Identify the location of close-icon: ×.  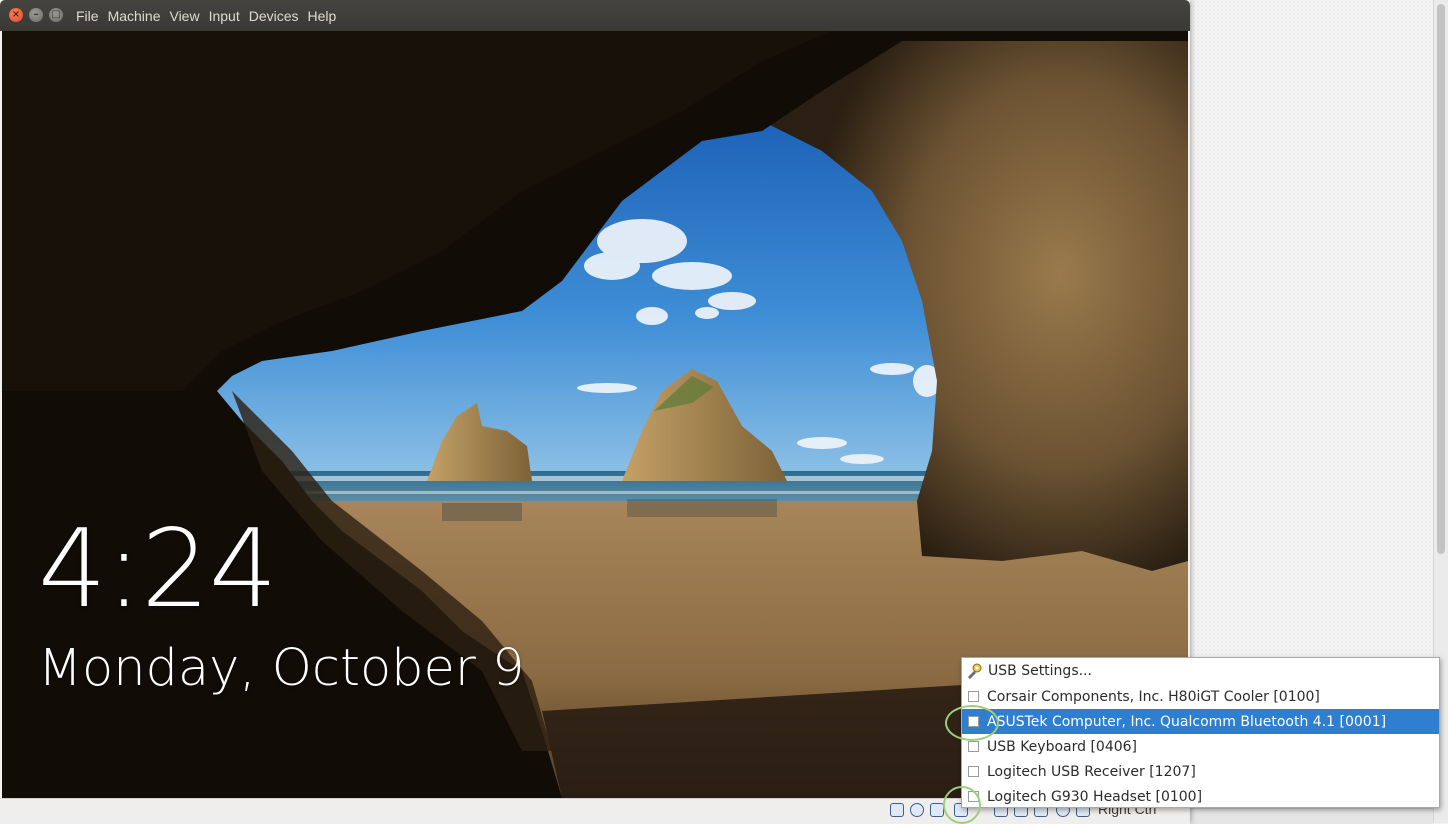
(16, 15).